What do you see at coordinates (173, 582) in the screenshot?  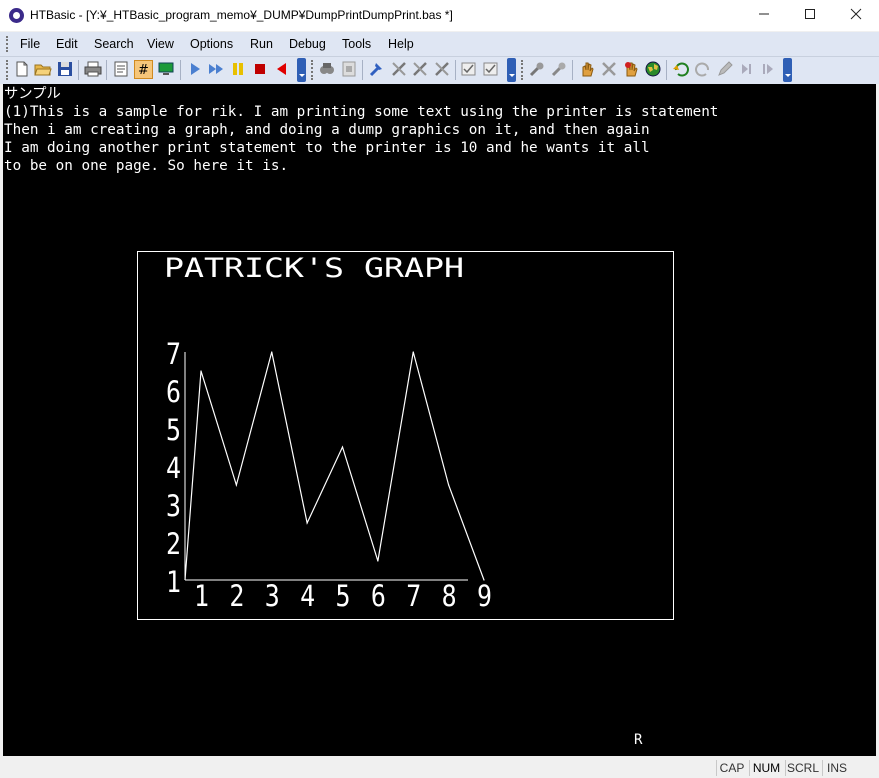 I see `y-tick-label: 1` at bounding box center [173, 582].